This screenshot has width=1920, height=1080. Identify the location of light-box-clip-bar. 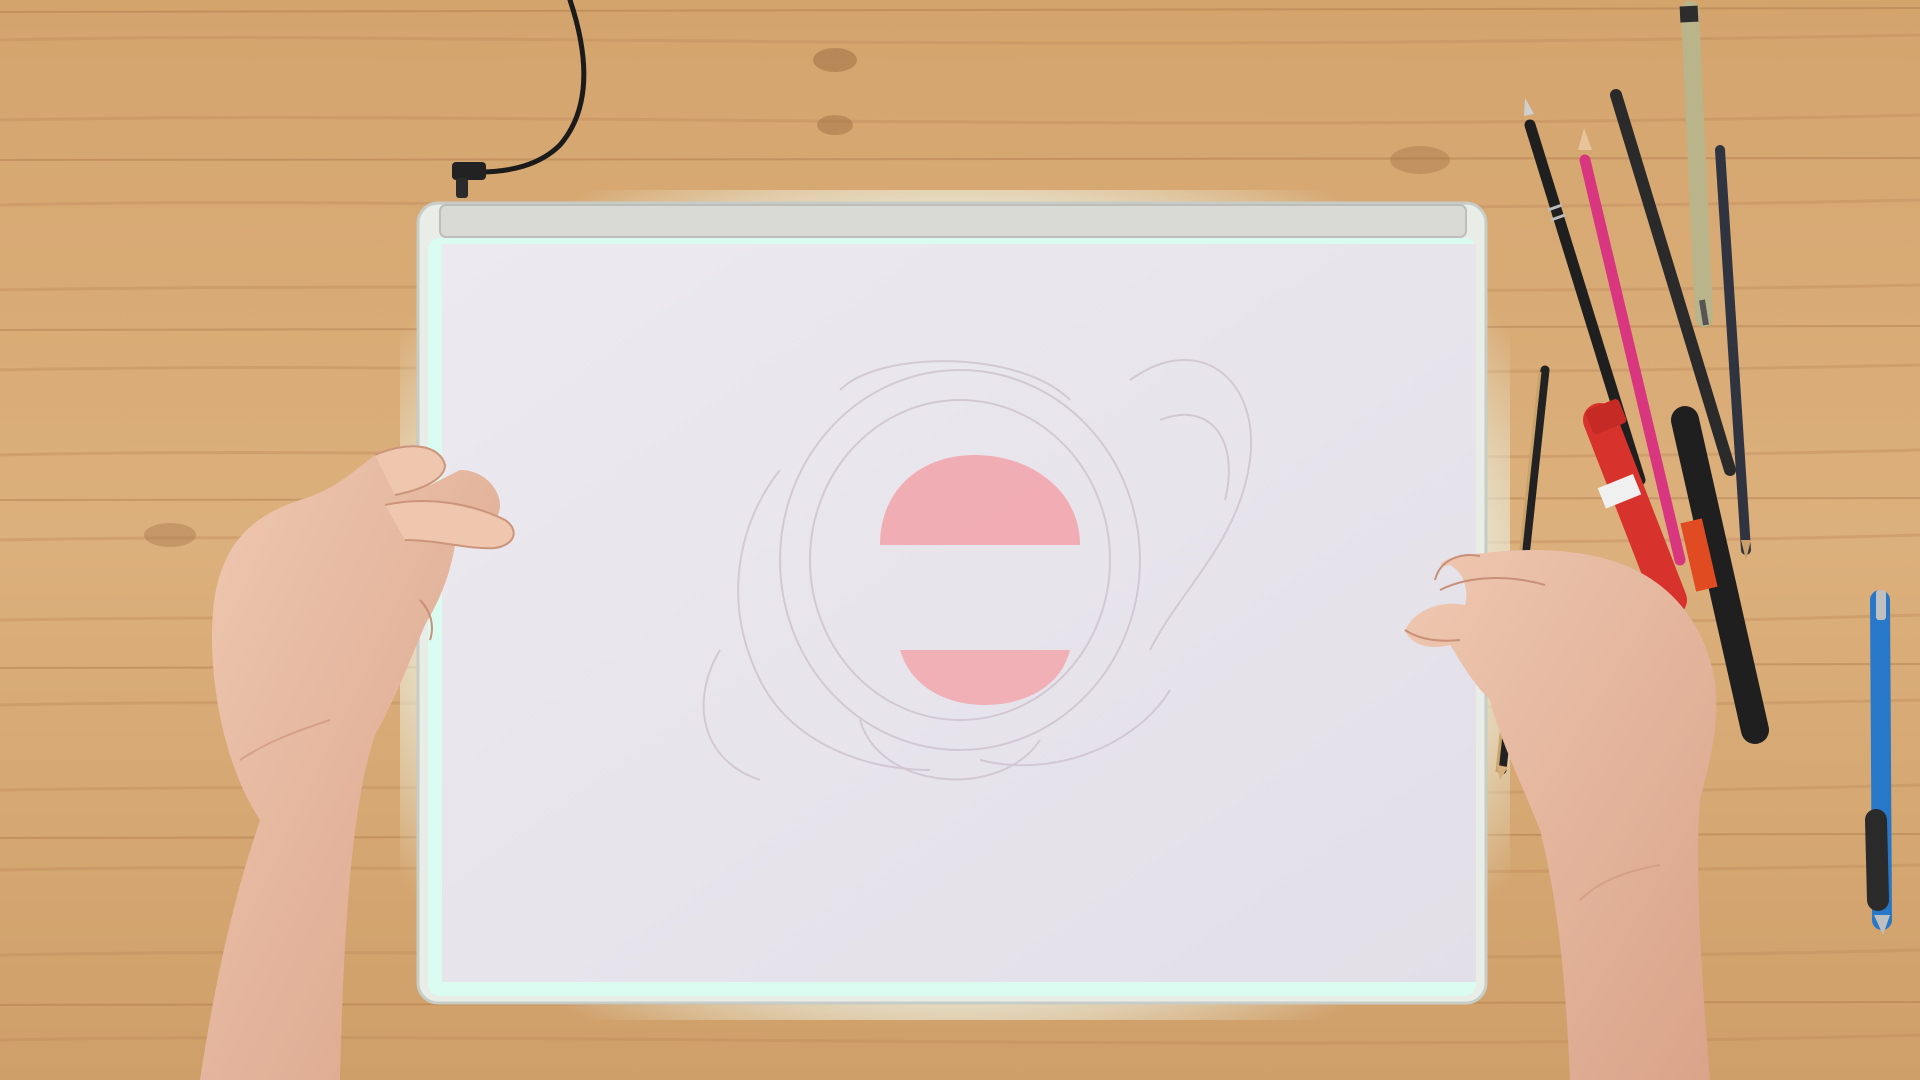
(953, 221).